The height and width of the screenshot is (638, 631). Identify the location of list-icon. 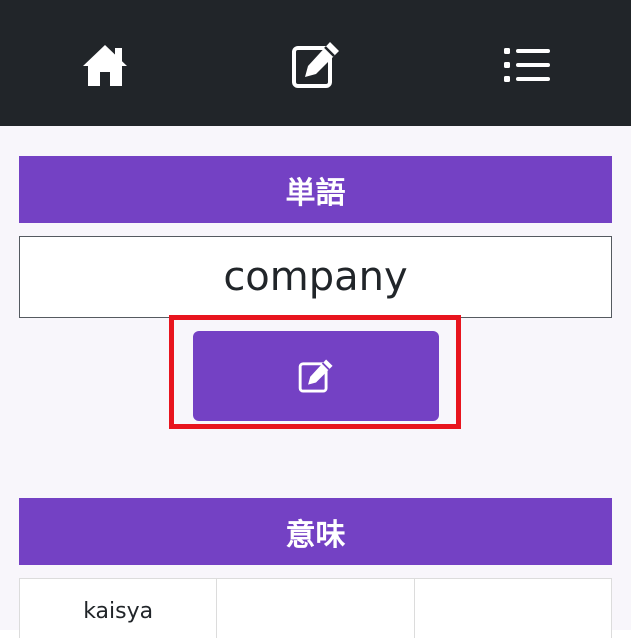
(527, 65).